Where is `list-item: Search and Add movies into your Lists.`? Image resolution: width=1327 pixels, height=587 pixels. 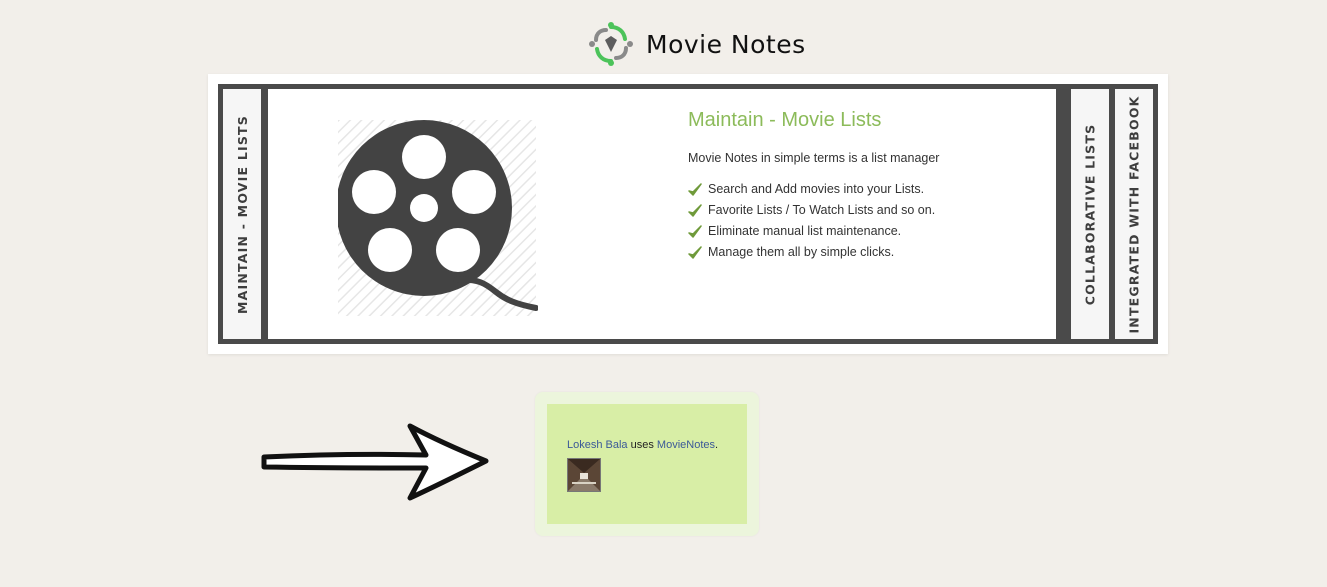
list-item: Search and Add movies into your Lists. is located at coordinates (811, 188).